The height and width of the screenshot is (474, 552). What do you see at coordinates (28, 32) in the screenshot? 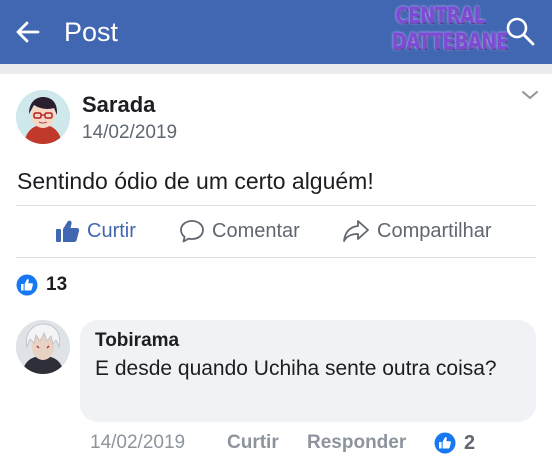
I see `back-arrow-icon` at bounding box center [28, 32].